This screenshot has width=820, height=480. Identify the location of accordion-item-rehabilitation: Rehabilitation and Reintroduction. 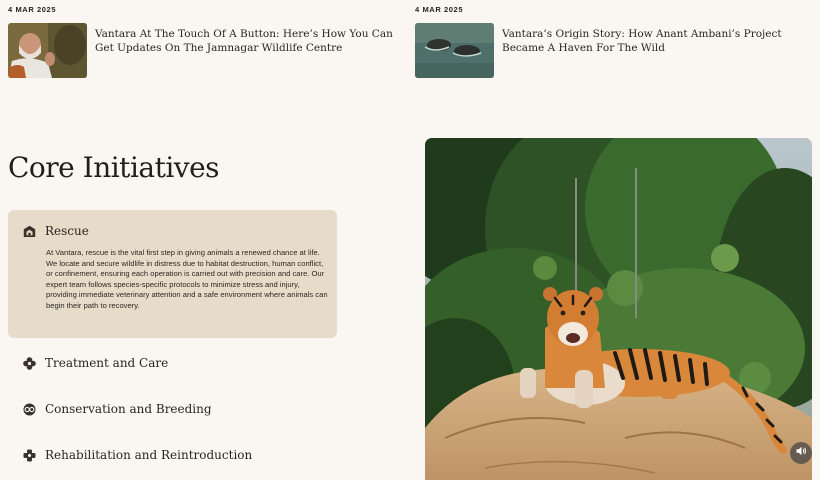
(172, 455).